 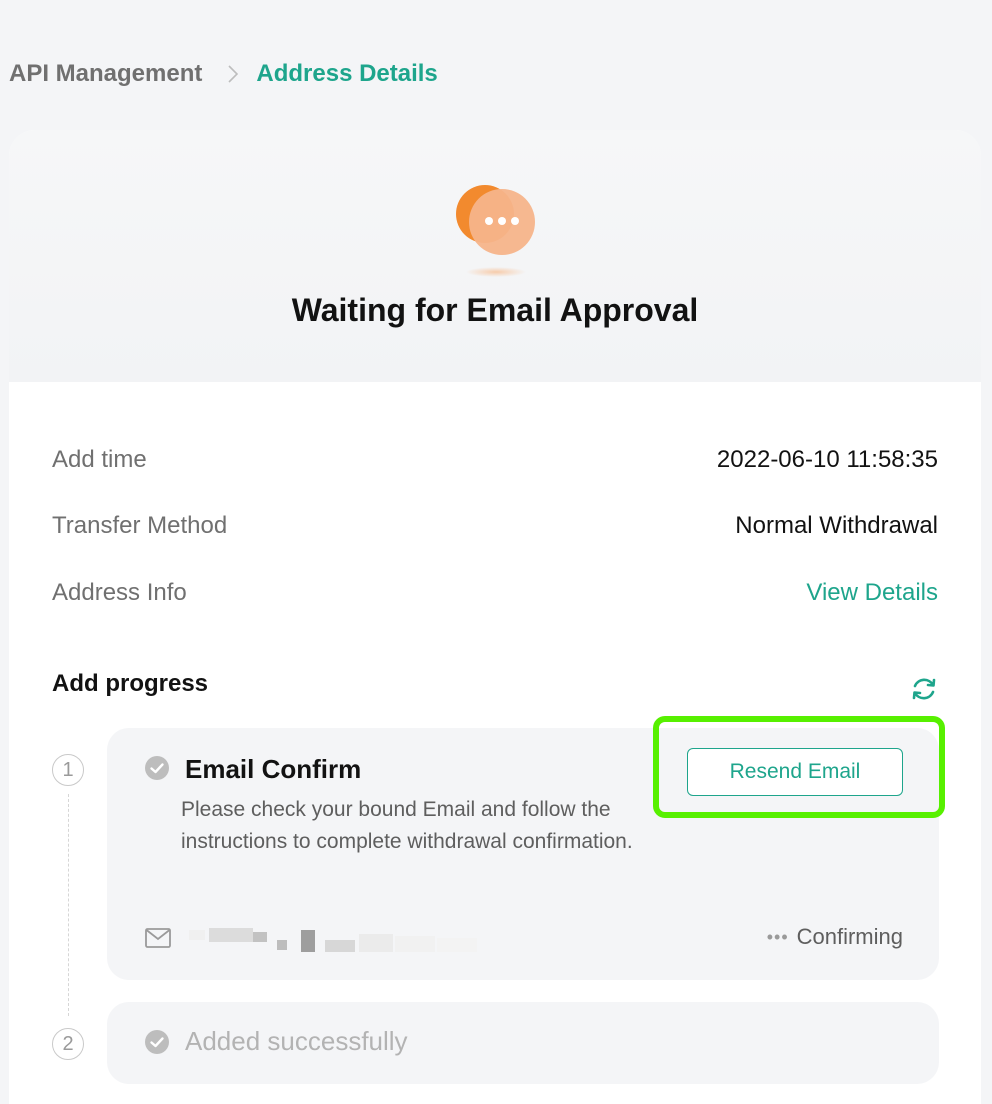 I want to click on breadcrumb-address-details: Address Details, so click(x=347, y=73).